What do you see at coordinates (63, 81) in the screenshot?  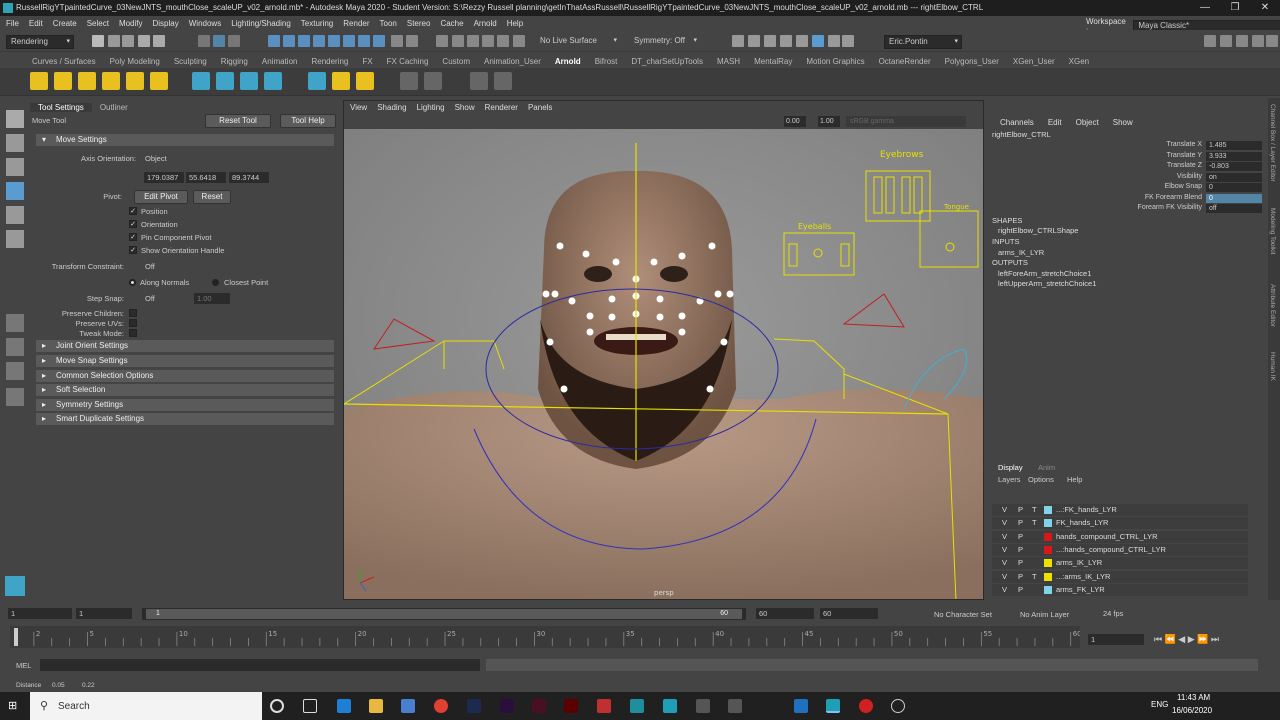 I see `area-light-icon` at bounding box center [63, 81].